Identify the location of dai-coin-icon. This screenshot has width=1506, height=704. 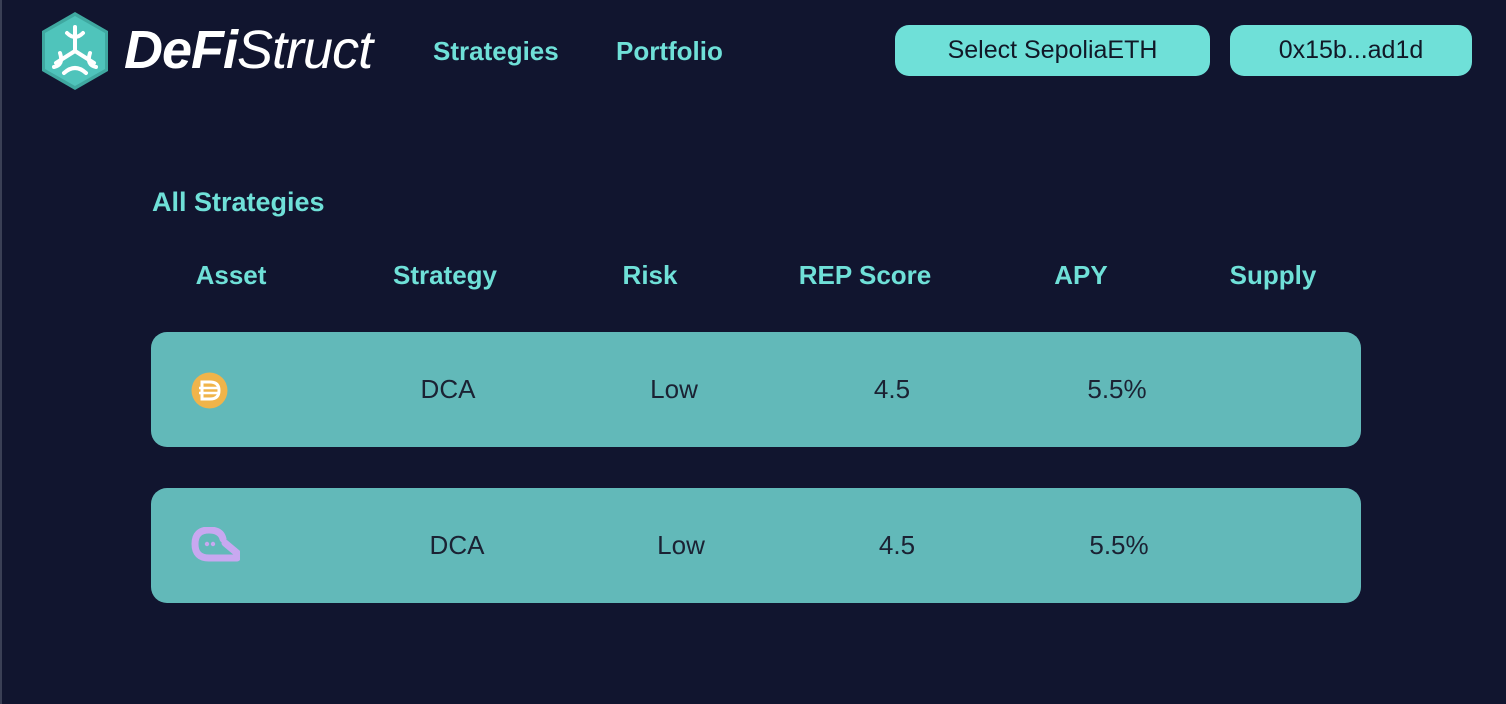
(209, 390).